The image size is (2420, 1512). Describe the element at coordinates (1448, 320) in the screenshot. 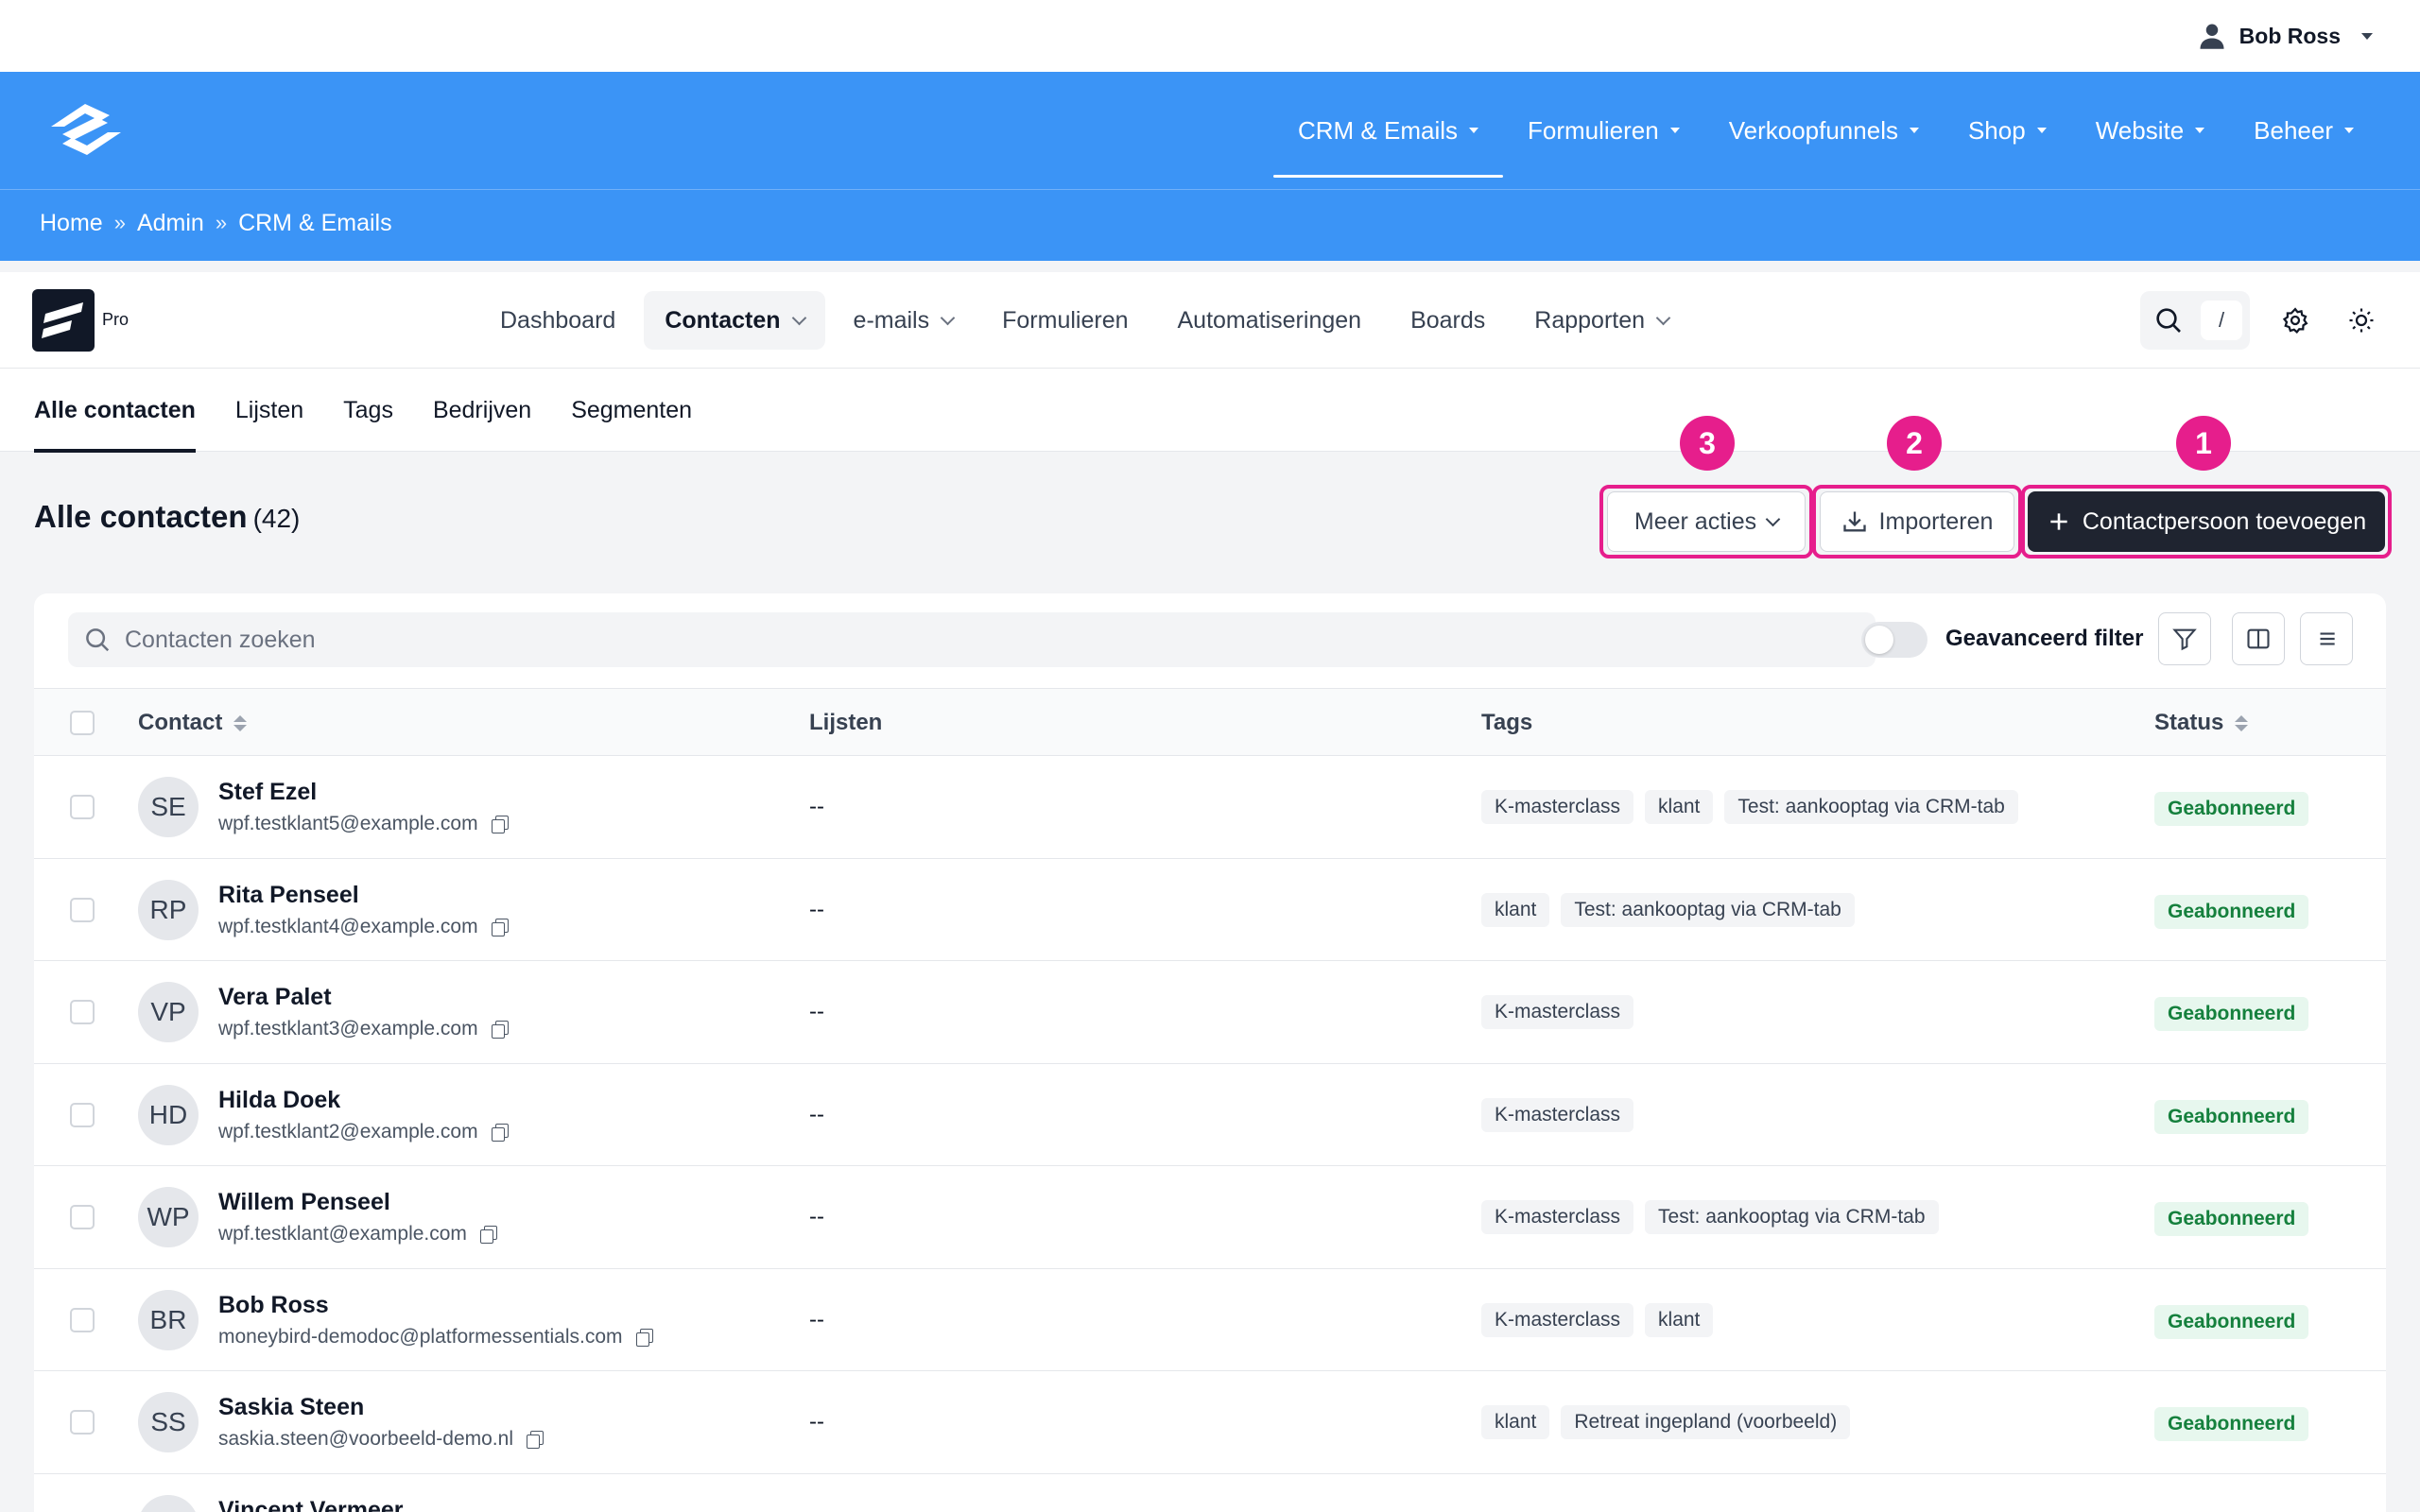

I see `tab-boards: Boards` at that location.